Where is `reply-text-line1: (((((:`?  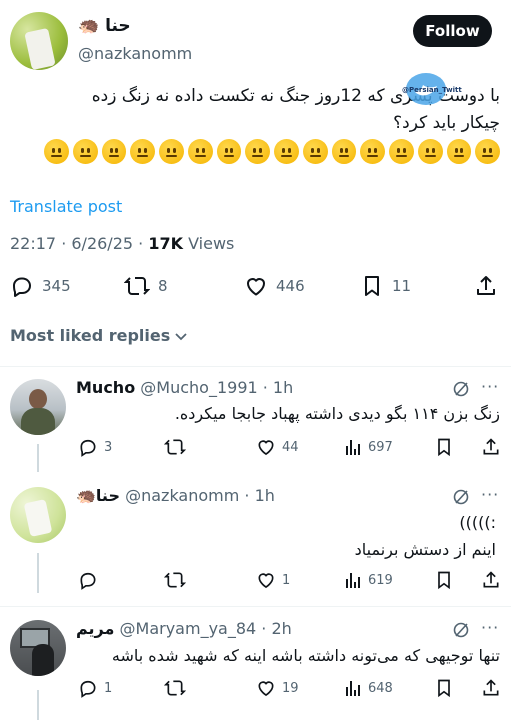
reply-text-line1: (((((: is located at coordinates (477, 522).